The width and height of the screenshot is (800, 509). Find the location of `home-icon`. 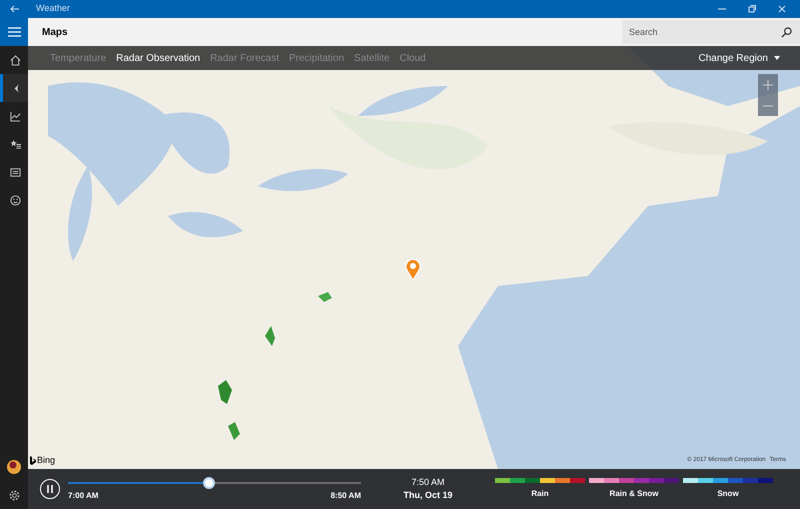

home-icon is located at coordinates (15, 60).